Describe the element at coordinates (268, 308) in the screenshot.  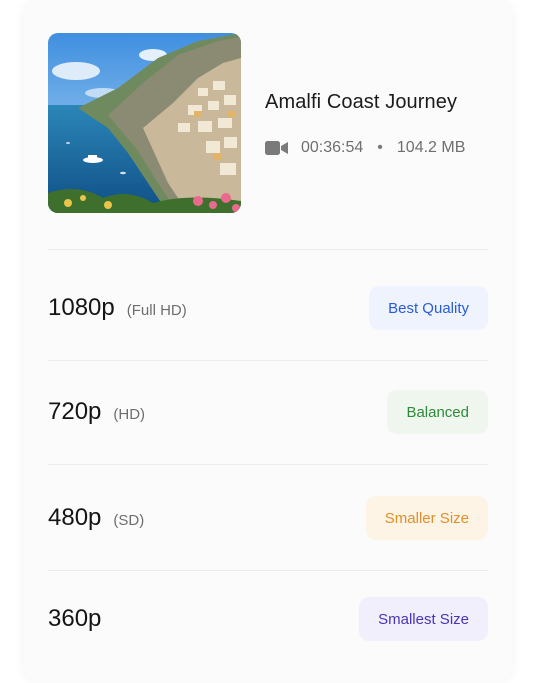
I see `quality-option-1080p: 1080p (Full HD) Best Quality` at that location.